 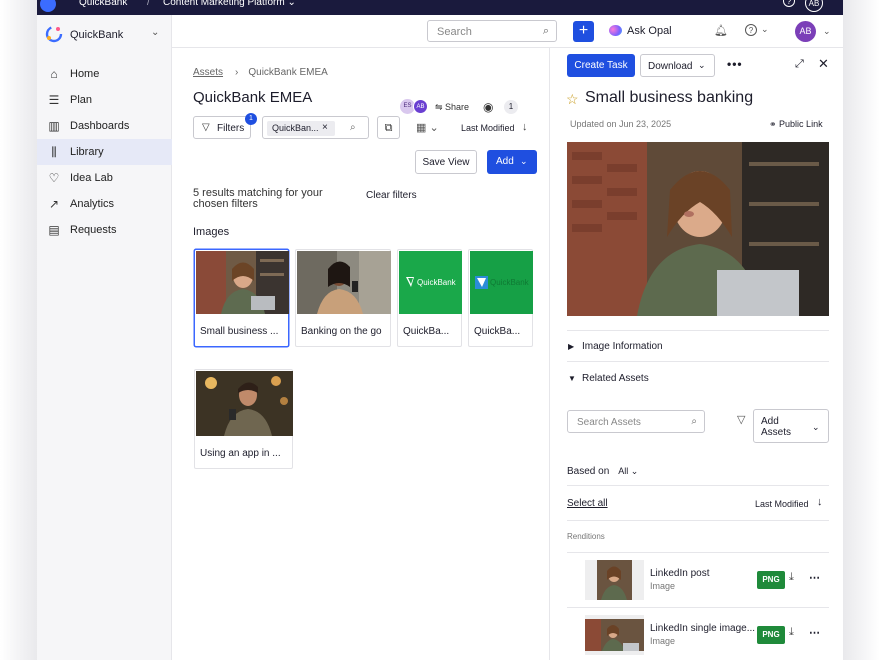 I want to click on app-logo-icon, so click(x=48, y=6).